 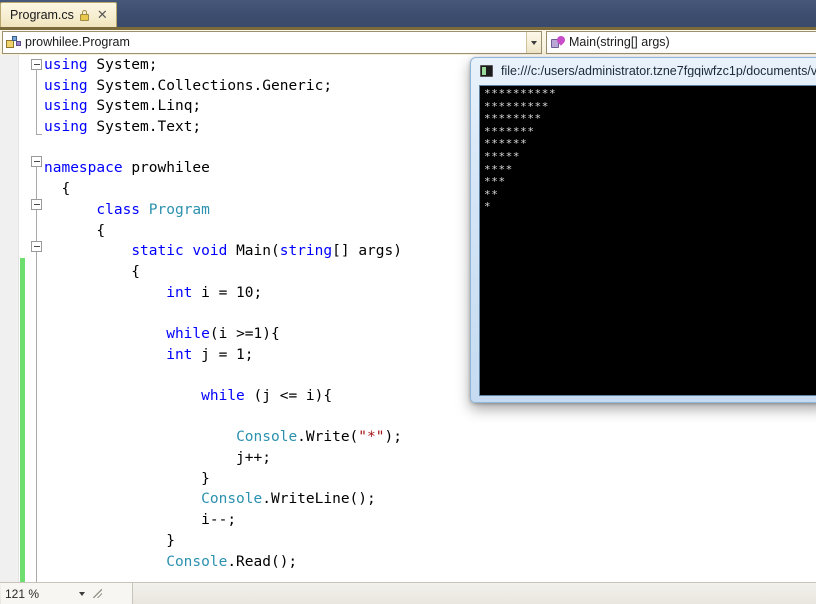 I want to click on navigation-bar: prowhilee.Program Main(string[] args), so click(x=408, y=42).